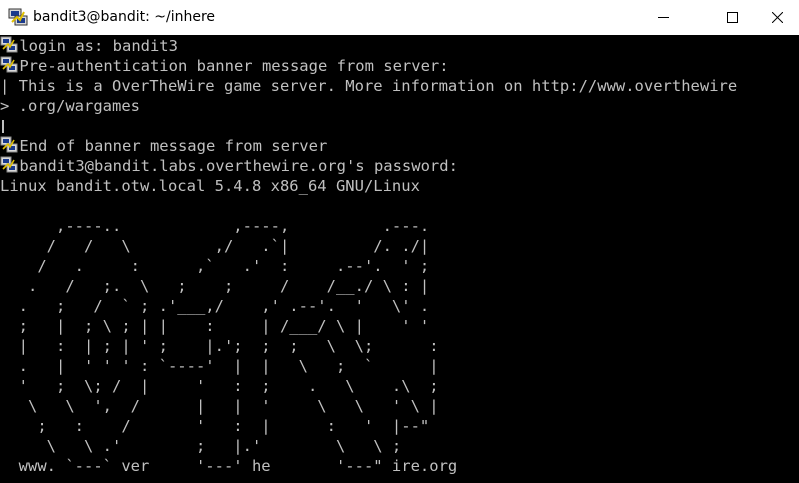 The image size is (799, 483). What do you see at coordinates (124, 17) in the screenshot?
I see `window-title: bandit3@bandit: ~/inhere` at bounding box center [124, 17].